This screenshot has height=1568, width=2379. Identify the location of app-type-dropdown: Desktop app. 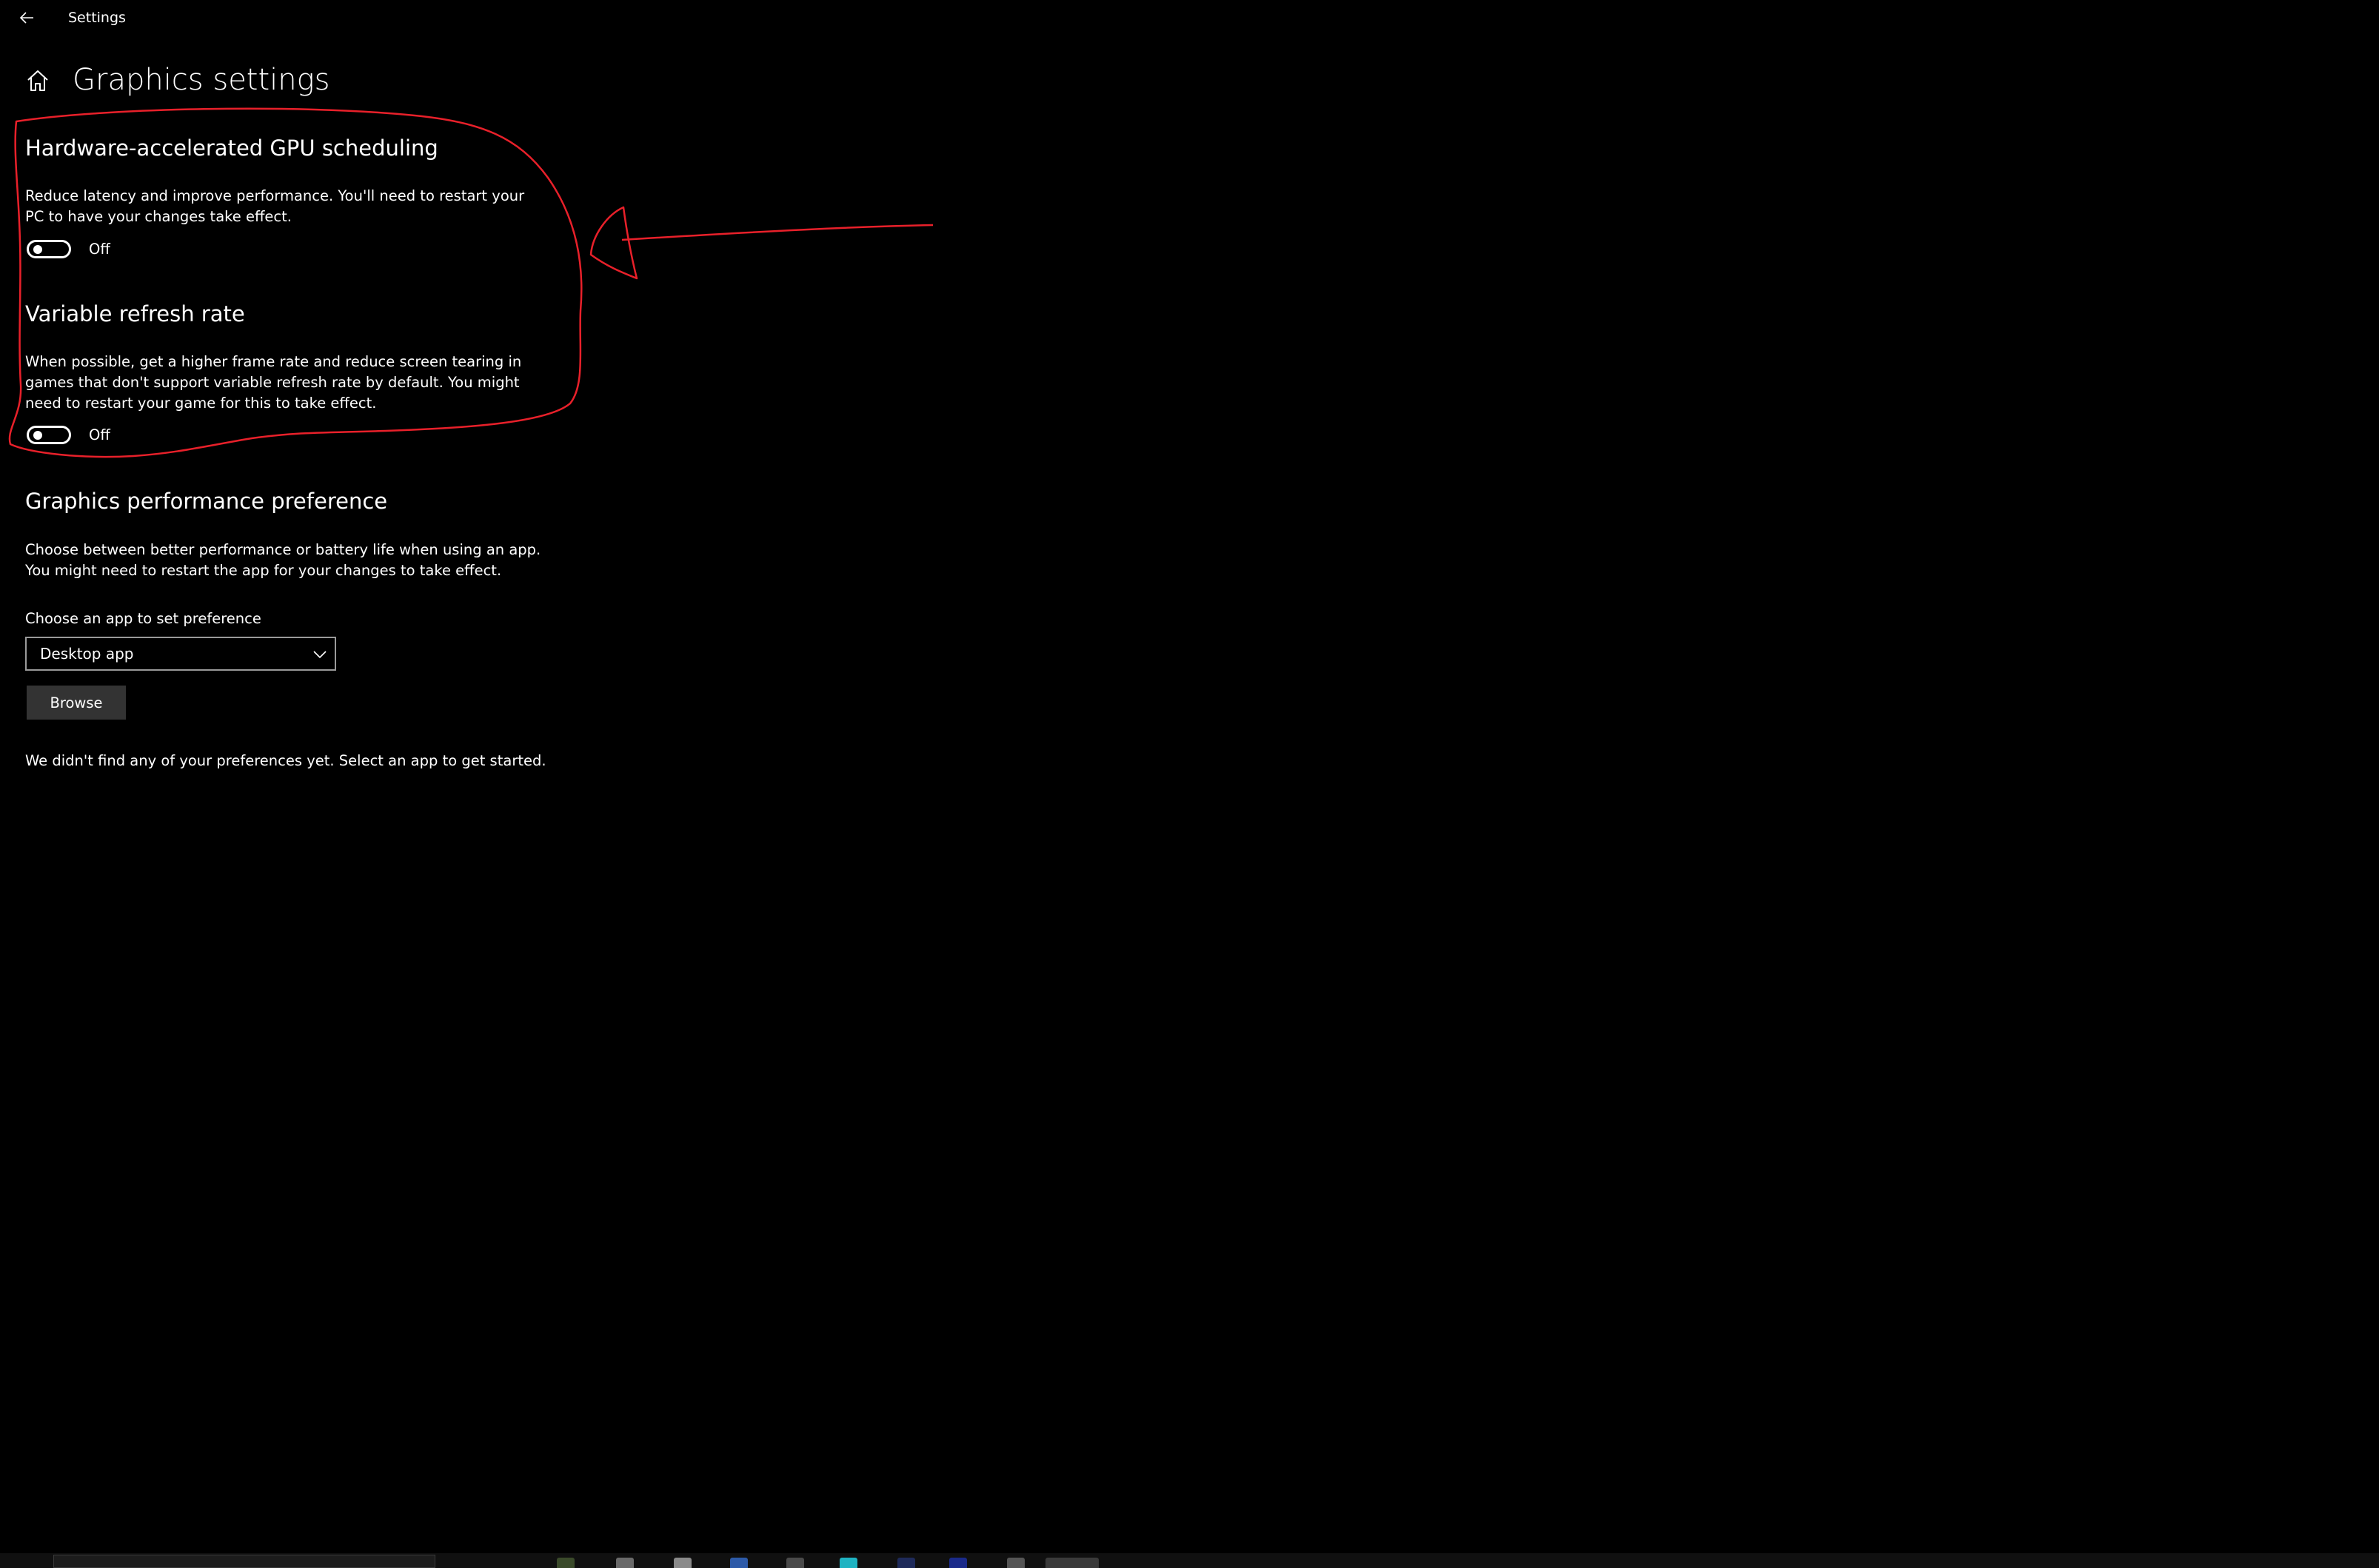
(180, 654).